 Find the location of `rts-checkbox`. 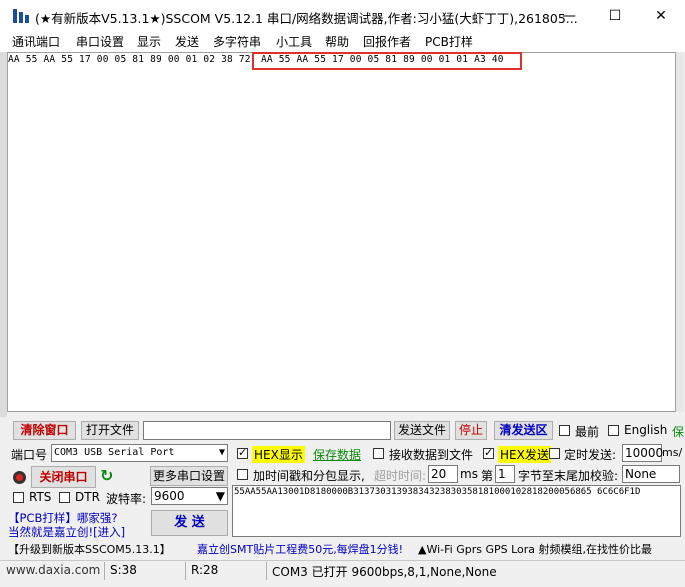

rts-checkbox is located at coordinates (18, 497).